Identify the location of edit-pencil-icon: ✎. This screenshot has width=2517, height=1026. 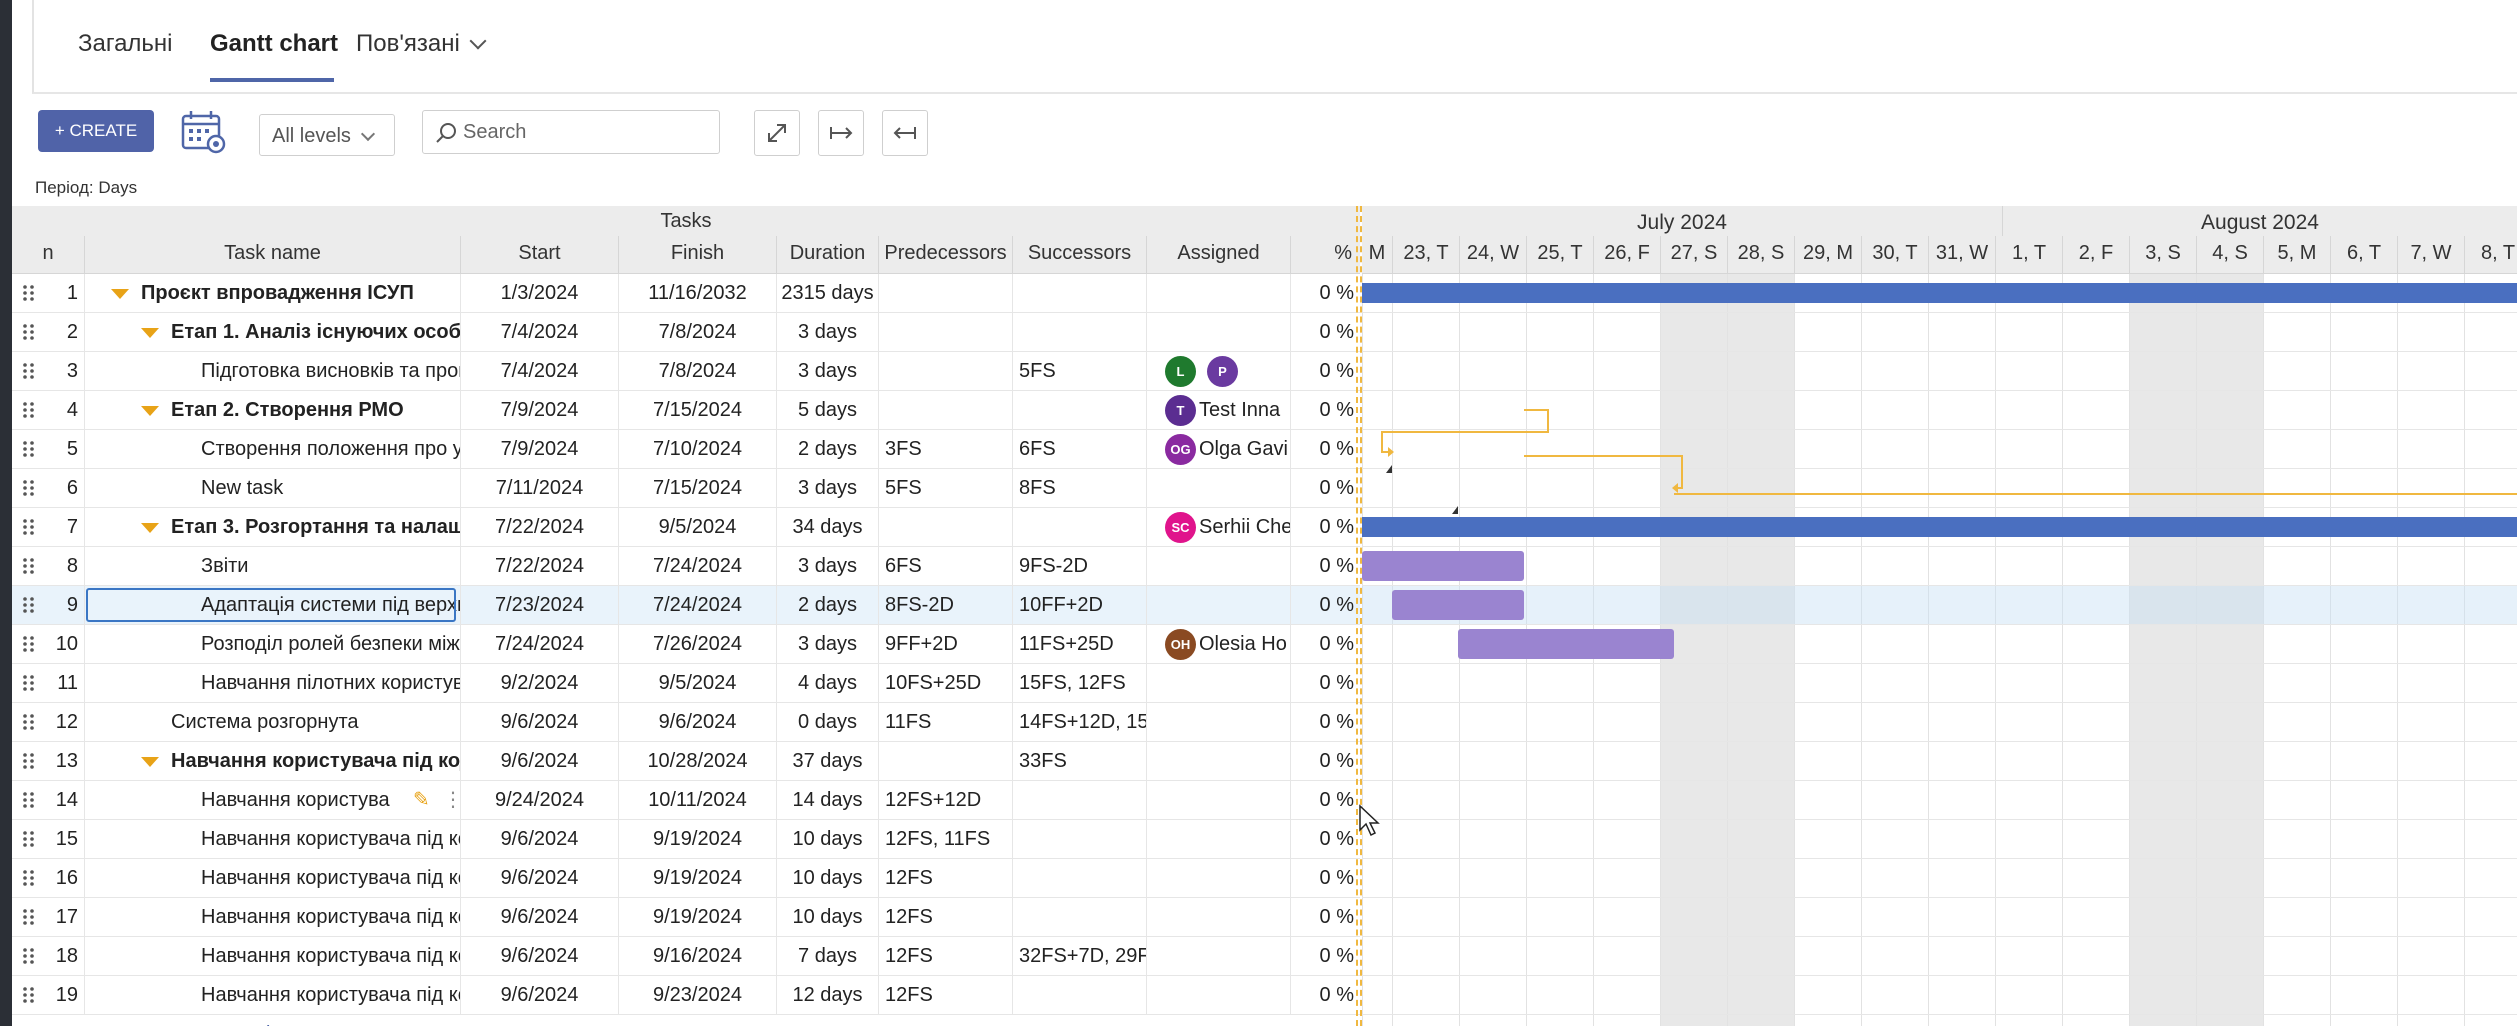
(421, 800).